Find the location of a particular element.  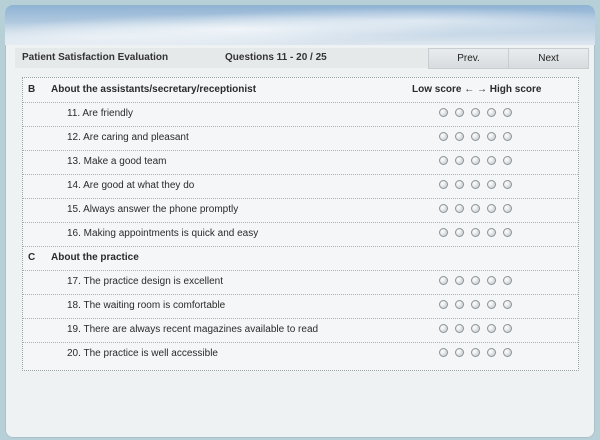

question-text: 18. The waiting room is comfortable is located at coordinates (146, 305).